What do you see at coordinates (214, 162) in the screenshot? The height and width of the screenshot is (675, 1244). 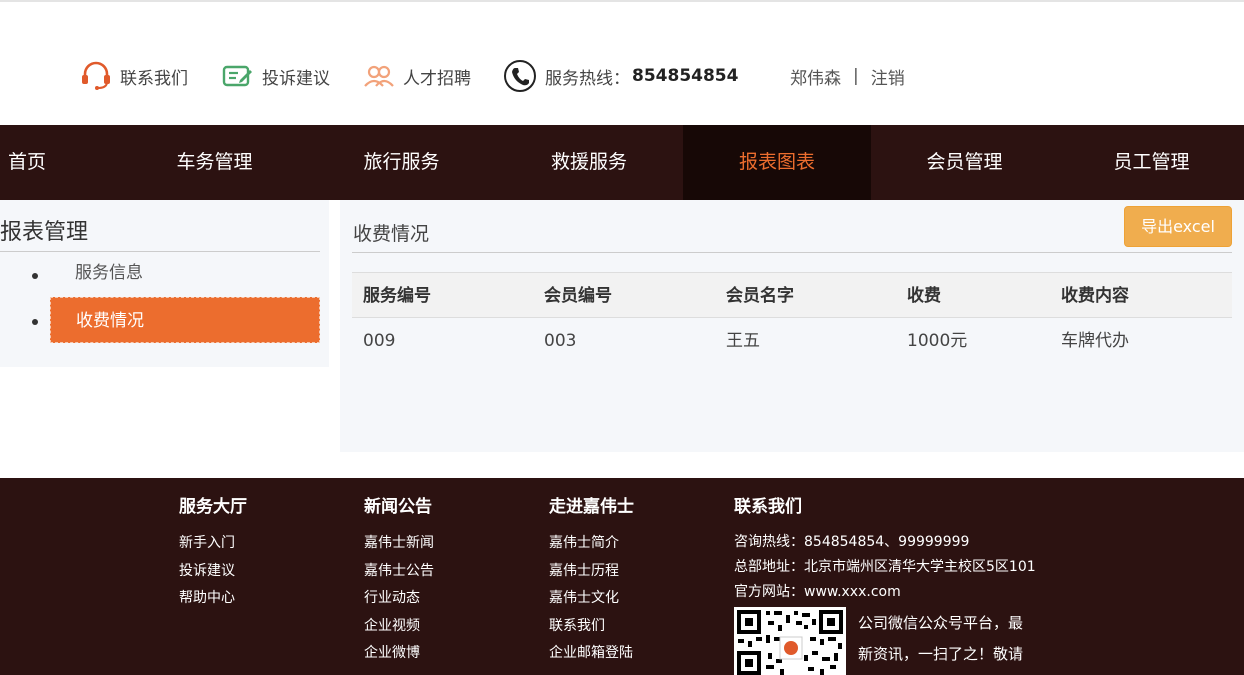 I see `nav-vehicle: 车务管理` at bounding box center [214, 162].